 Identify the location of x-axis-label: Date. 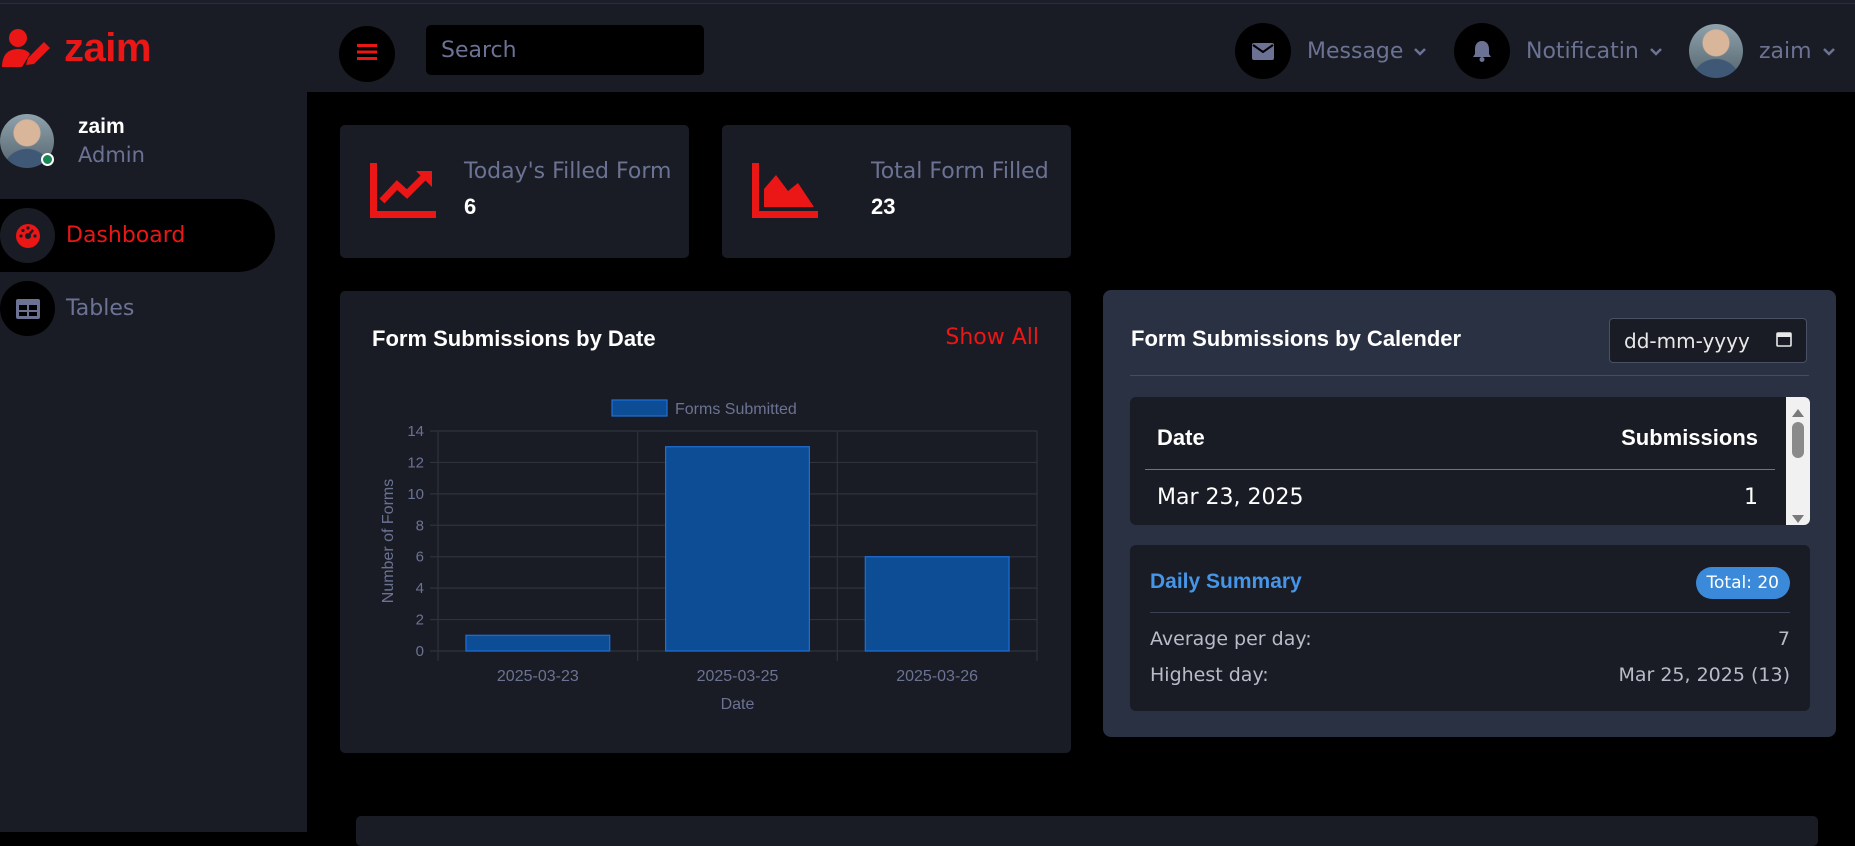
(738, 704).